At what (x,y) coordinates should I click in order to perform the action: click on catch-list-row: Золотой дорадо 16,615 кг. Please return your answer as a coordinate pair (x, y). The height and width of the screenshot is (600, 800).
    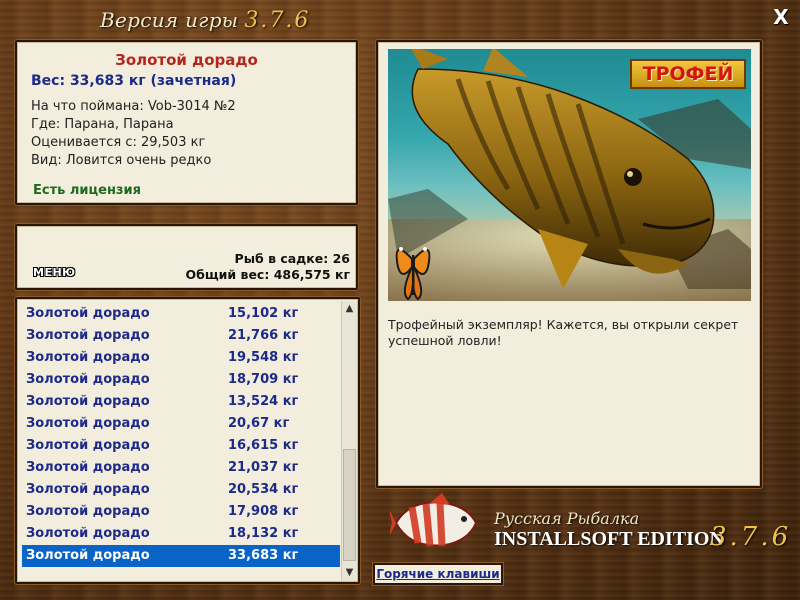
    Looking at the image, I should click on (181, 446).